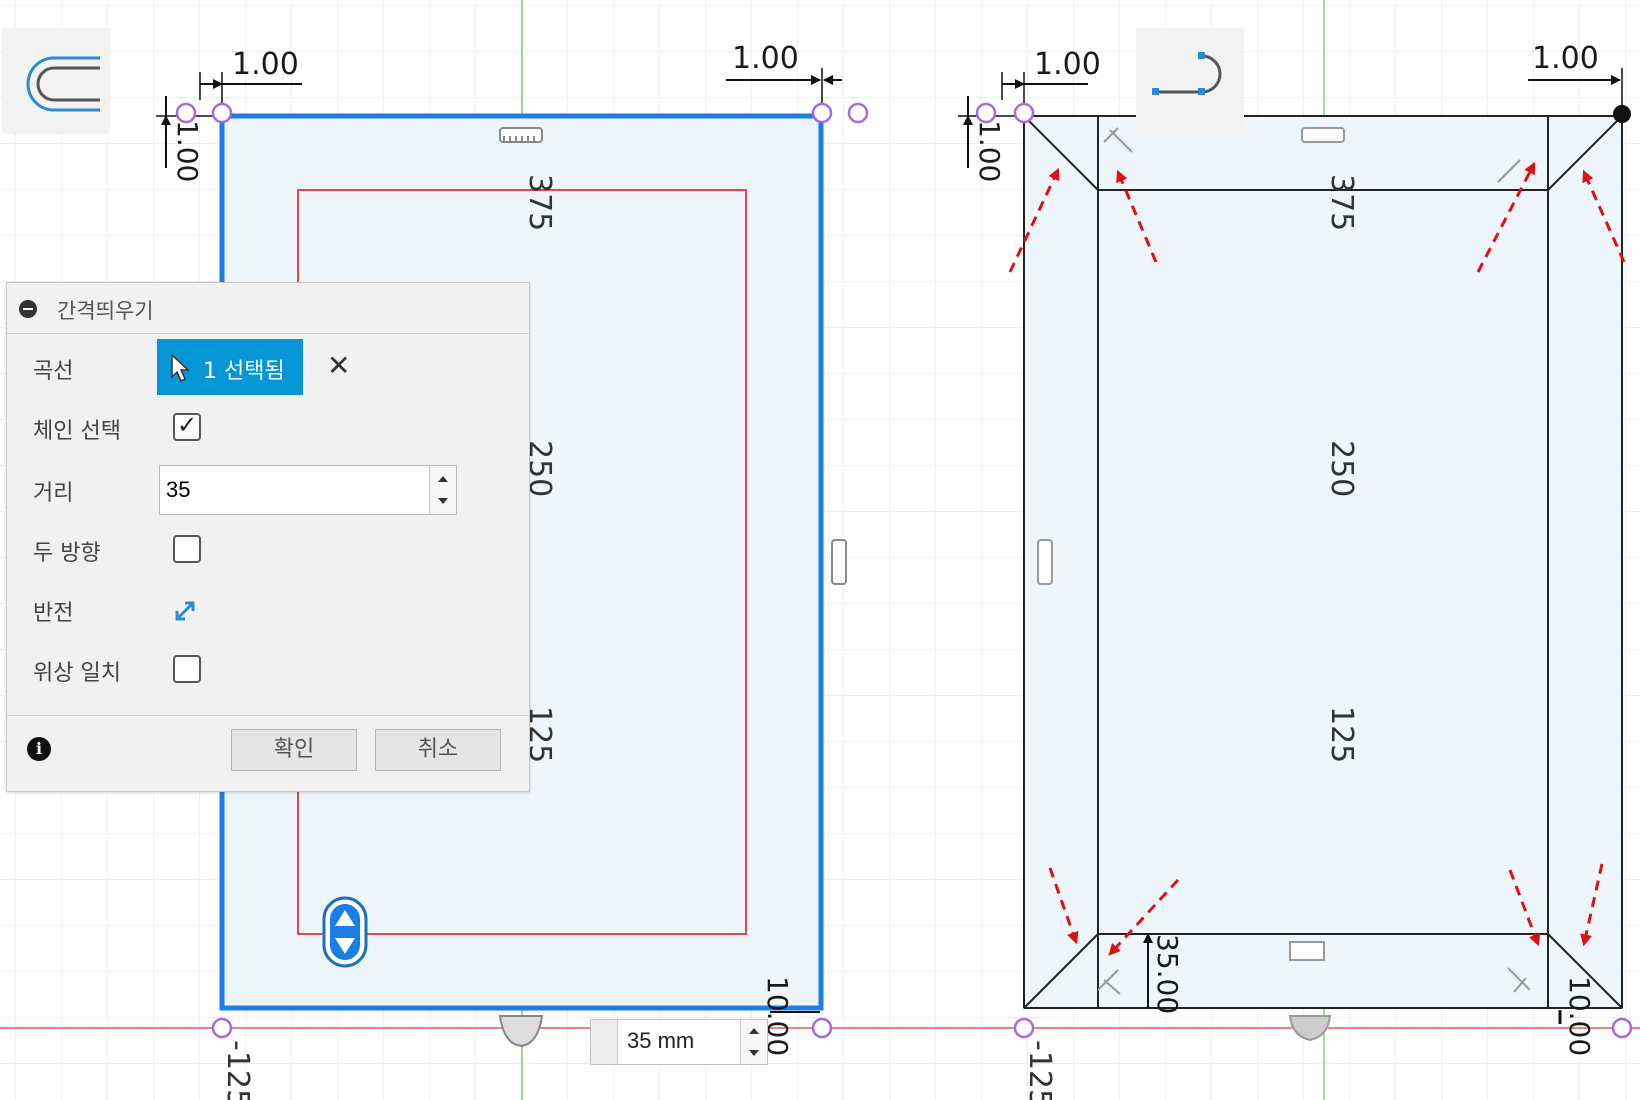 The width and height of the screenshot is (1640, 1100). I want to click on distance-inline-spinner, so click(753, 1042).